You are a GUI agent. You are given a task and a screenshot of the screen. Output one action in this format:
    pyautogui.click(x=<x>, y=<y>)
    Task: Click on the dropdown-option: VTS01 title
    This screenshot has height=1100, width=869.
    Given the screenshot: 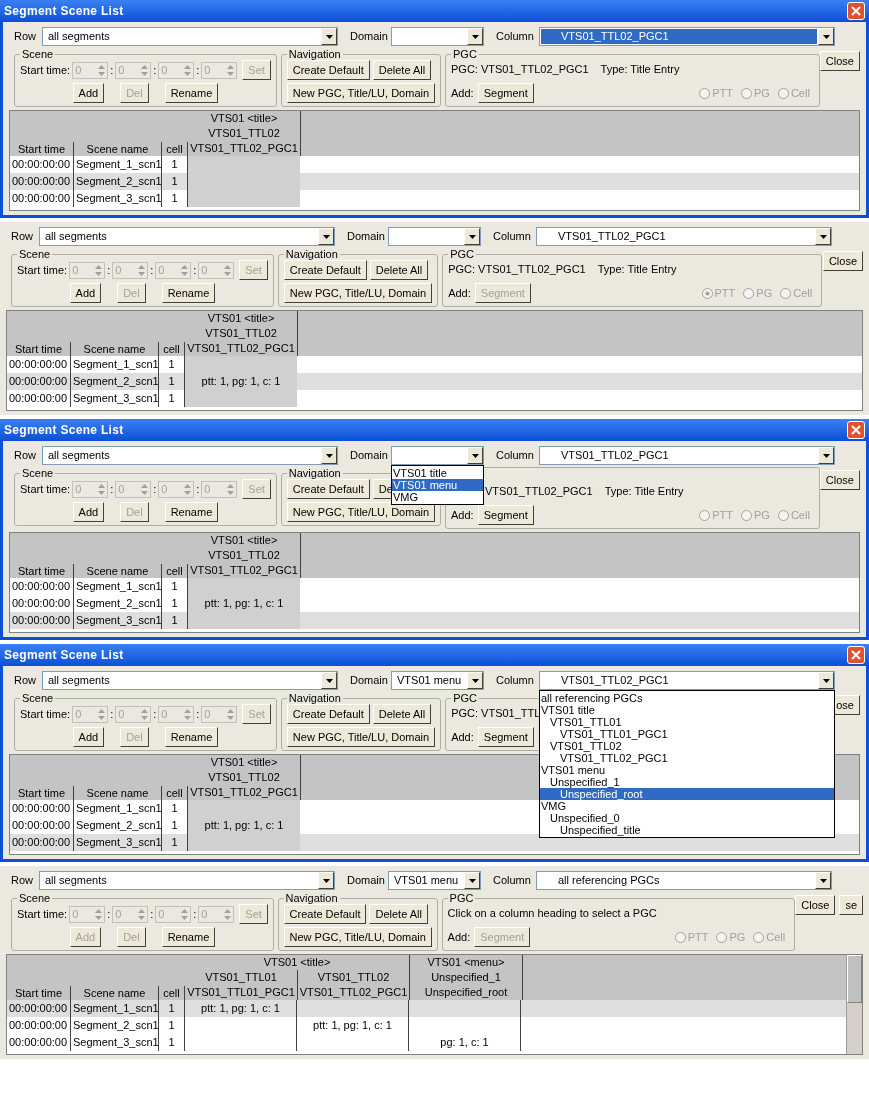 What is the action you would take?
    pyautogui.click(x=437, y=473)
    